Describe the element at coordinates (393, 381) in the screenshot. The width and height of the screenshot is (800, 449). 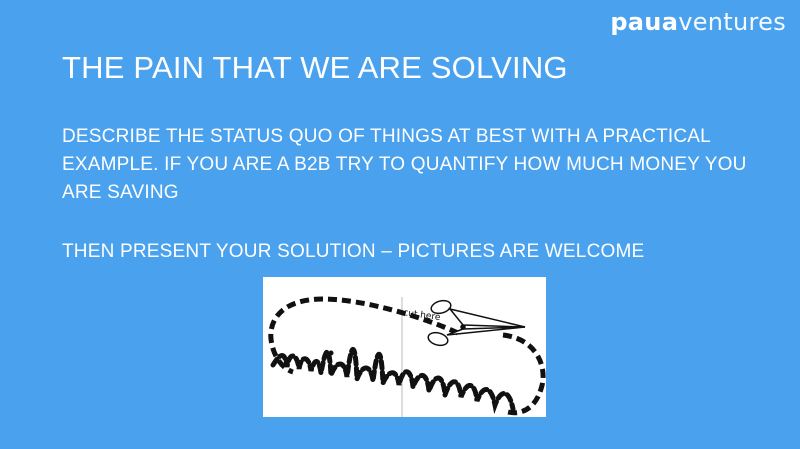
I see `middleman-cursive-word` at that location.